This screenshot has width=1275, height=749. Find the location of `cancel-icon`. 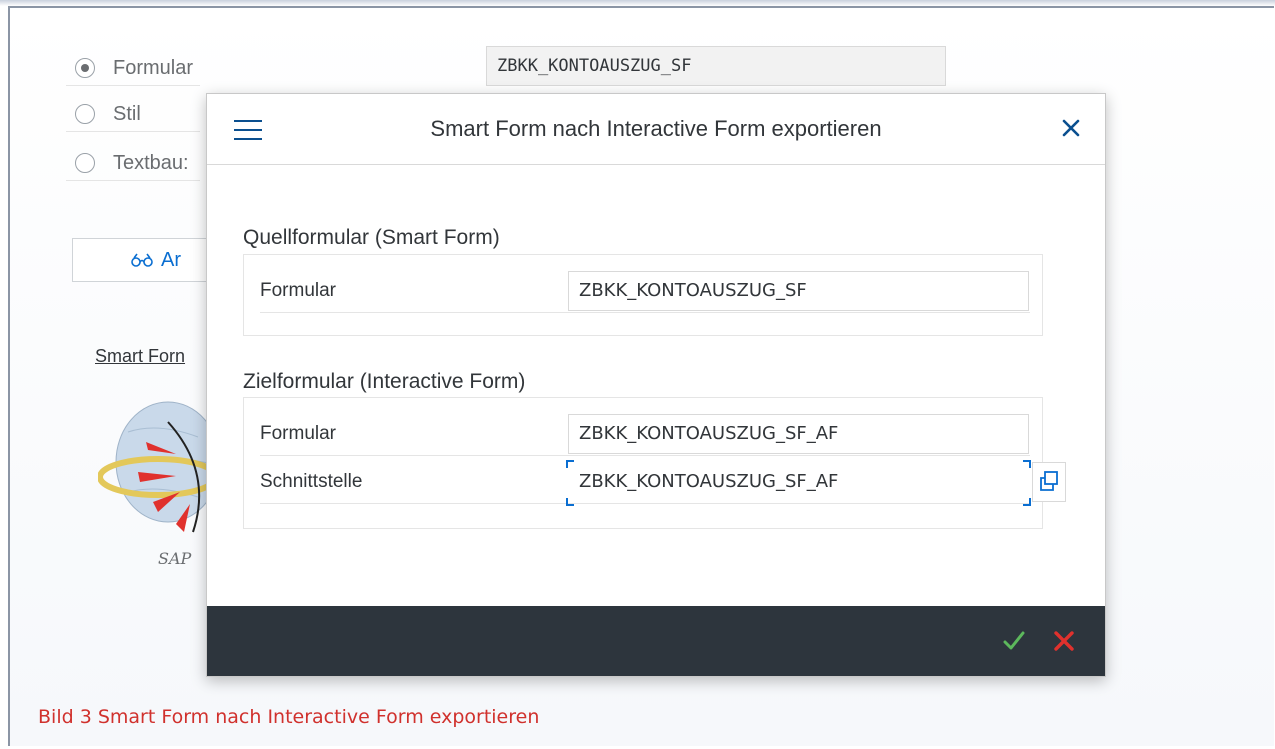

cancel-icon is located at coordinates (1064, 641).